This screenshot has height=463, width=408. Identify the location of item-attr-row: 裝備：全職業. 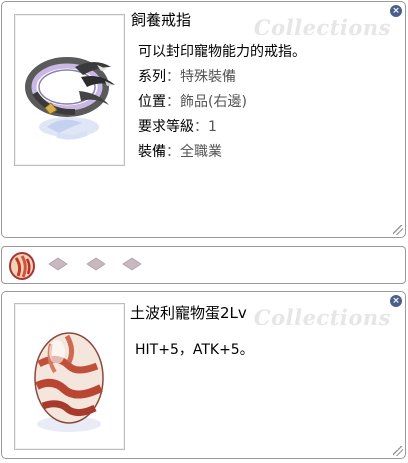
(180, 152).